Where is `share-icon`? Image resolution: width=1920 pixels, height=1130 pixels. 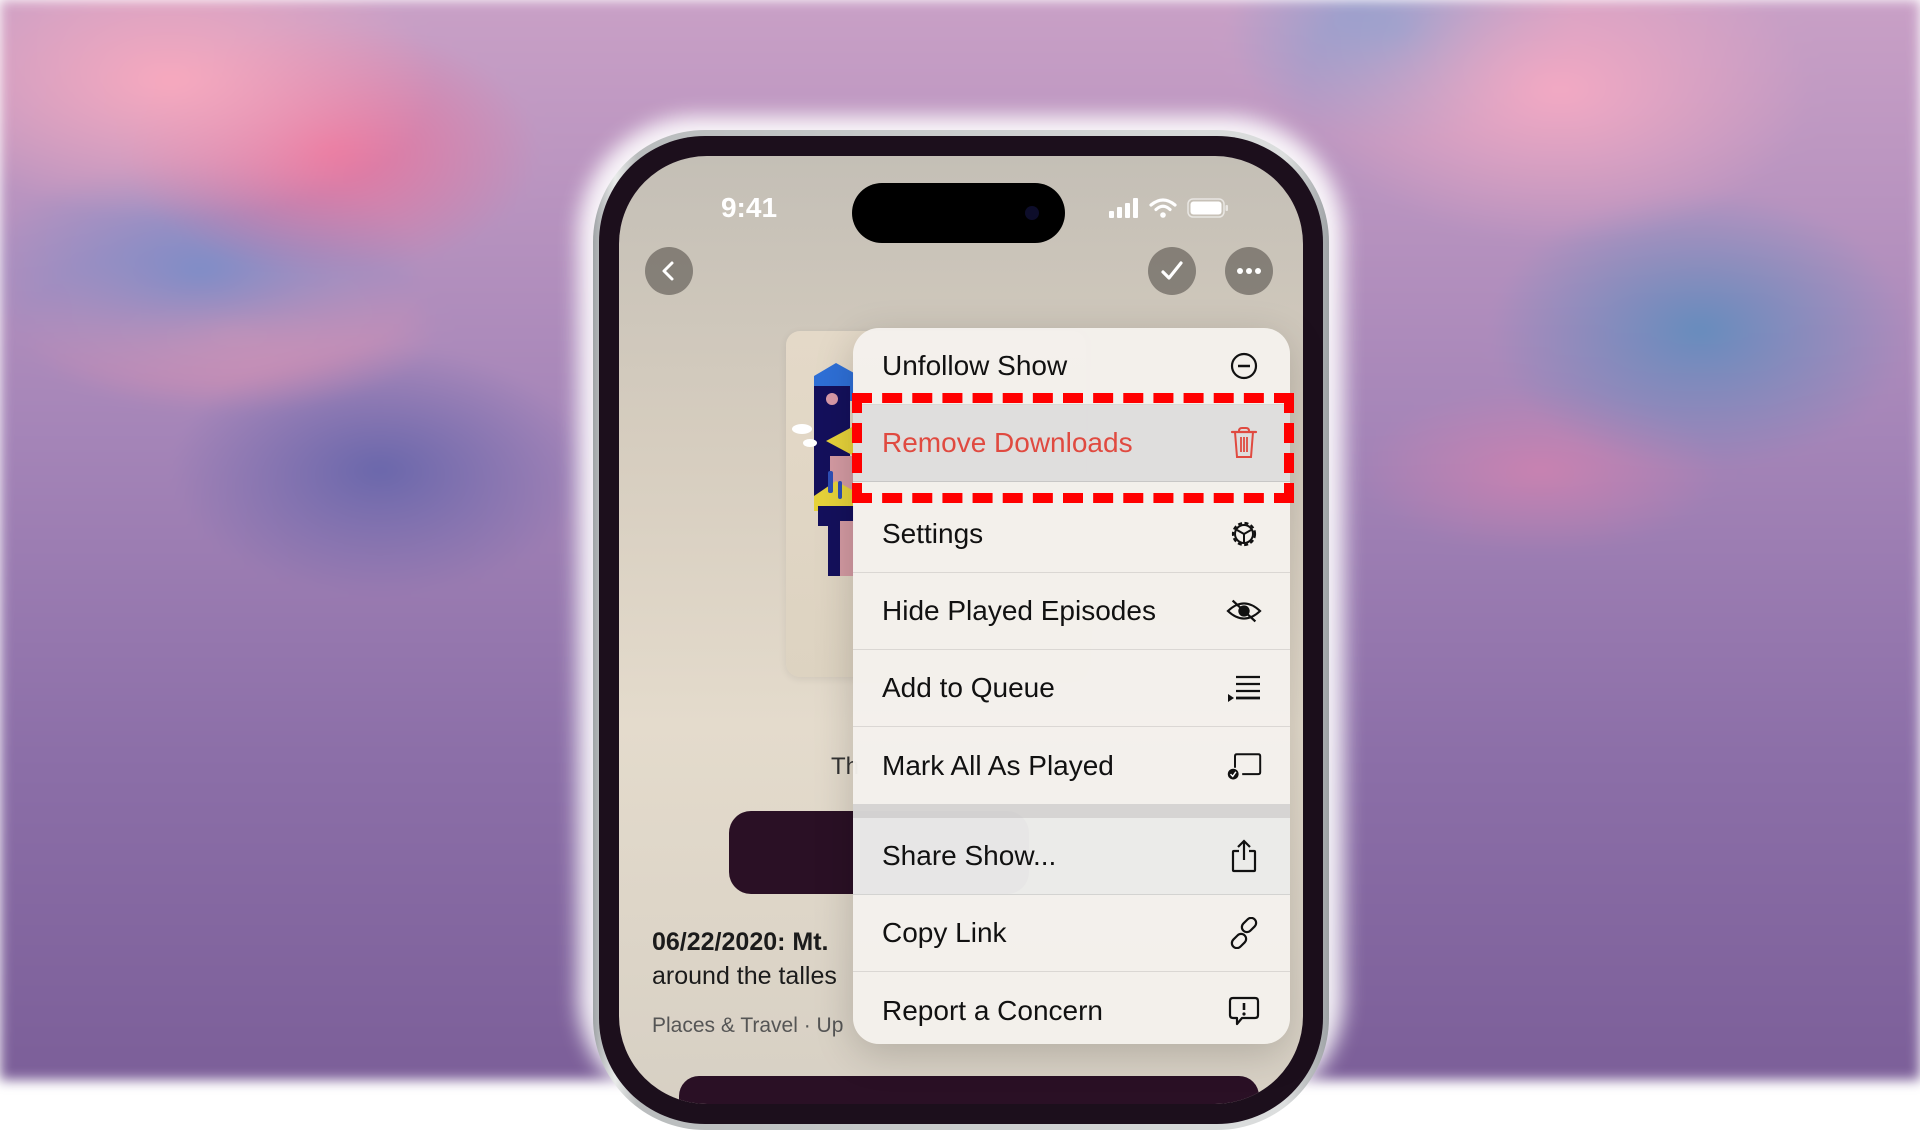 share-icon is located at coordinates (1244, 856).